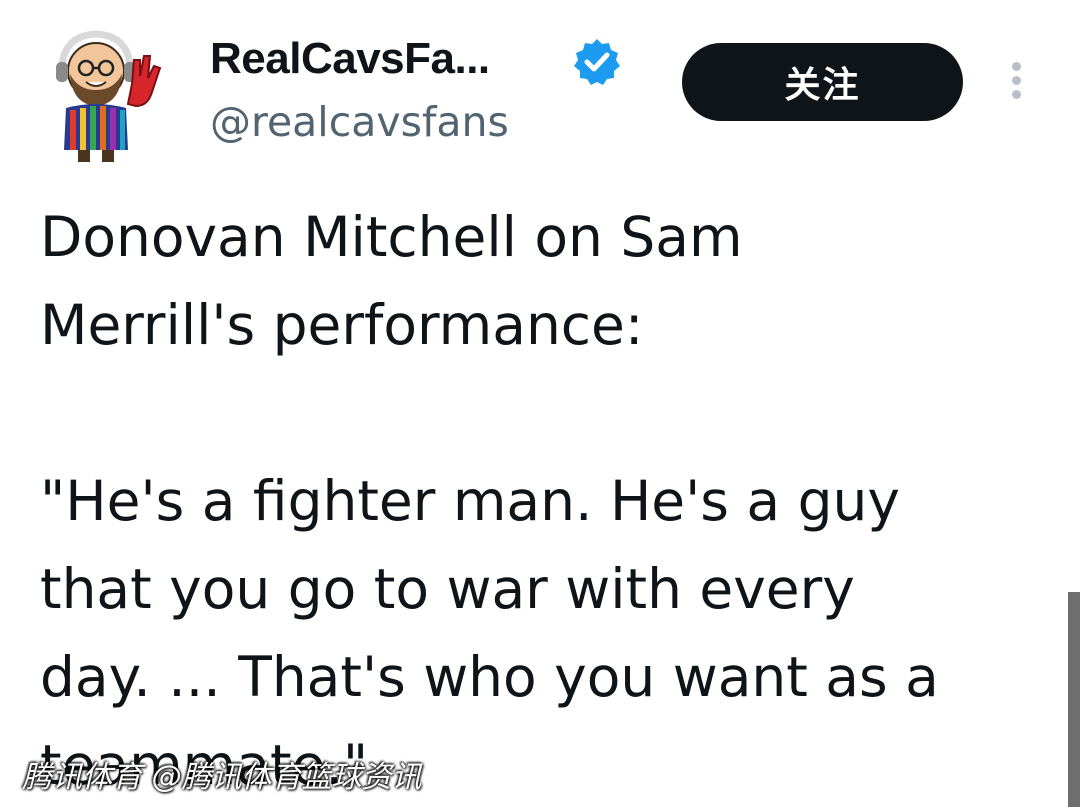 The height and width of the screenshot is (807, 1080). Describe the element at coordinates (359, 122) in the screenshot. I see `author-handle: @realcavsfans` at that location.